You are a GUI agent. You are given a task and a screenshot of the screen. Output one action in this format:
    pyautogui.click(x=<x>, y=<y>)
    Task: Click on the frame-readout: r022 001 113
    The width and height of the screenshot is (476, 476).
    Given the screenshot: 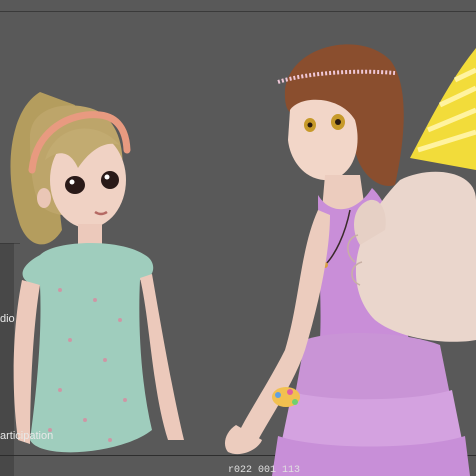 What is the action you would take?
    pyautogui.click(x=264, y=470)
    